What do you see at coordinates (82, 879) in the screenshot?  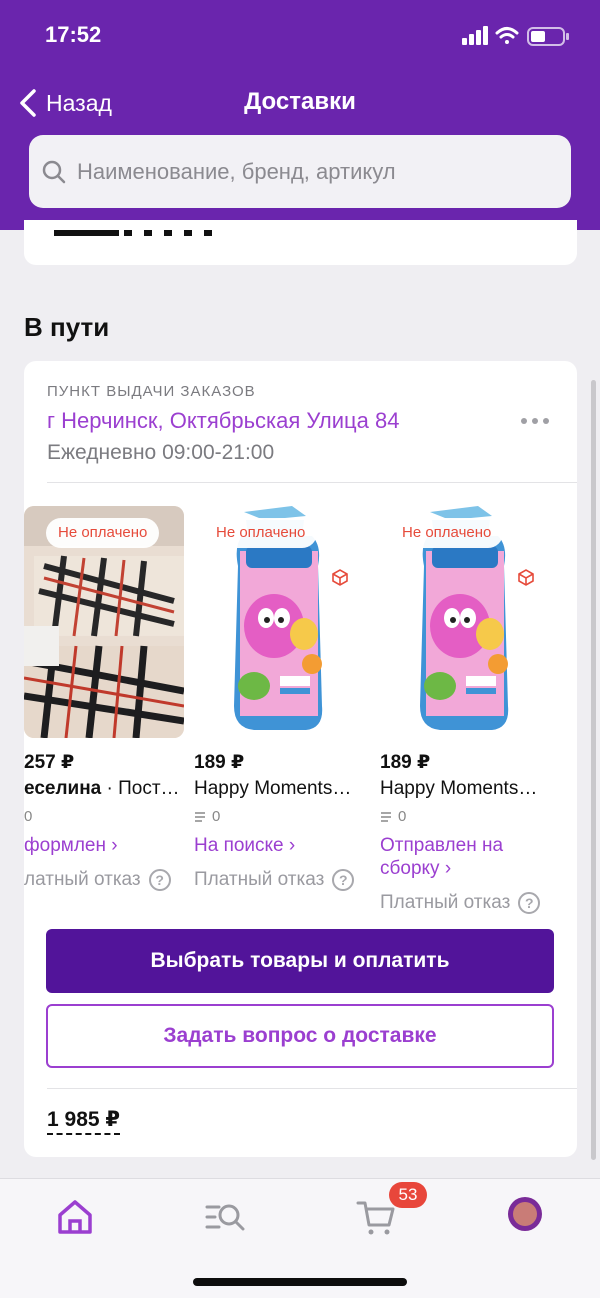 I see `paid-refusal-label: латный отказ` at bounding box center [82, 879].